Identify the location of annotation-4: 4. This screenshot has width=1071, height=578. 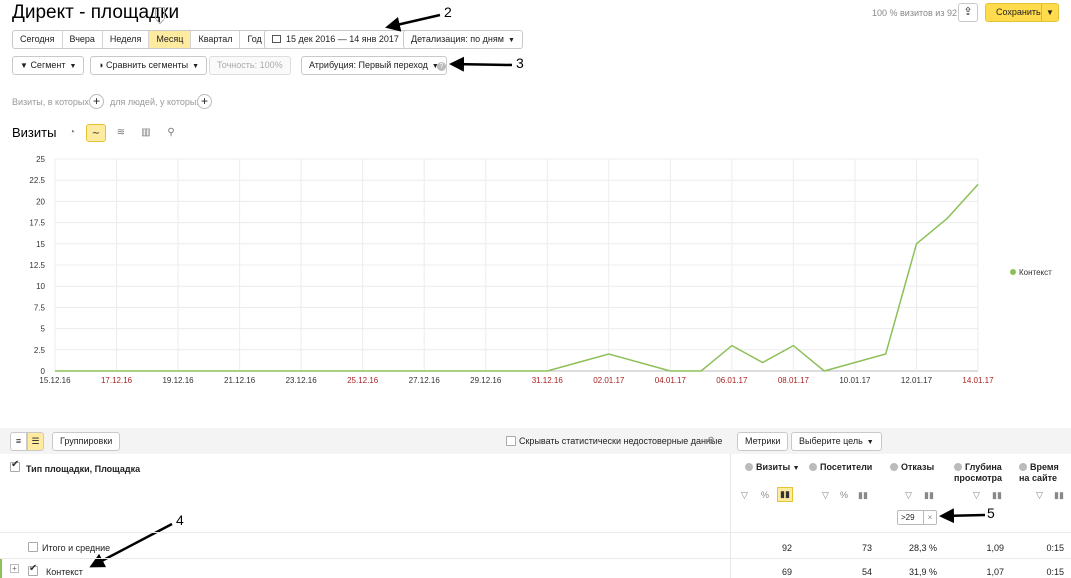
(180, 520).